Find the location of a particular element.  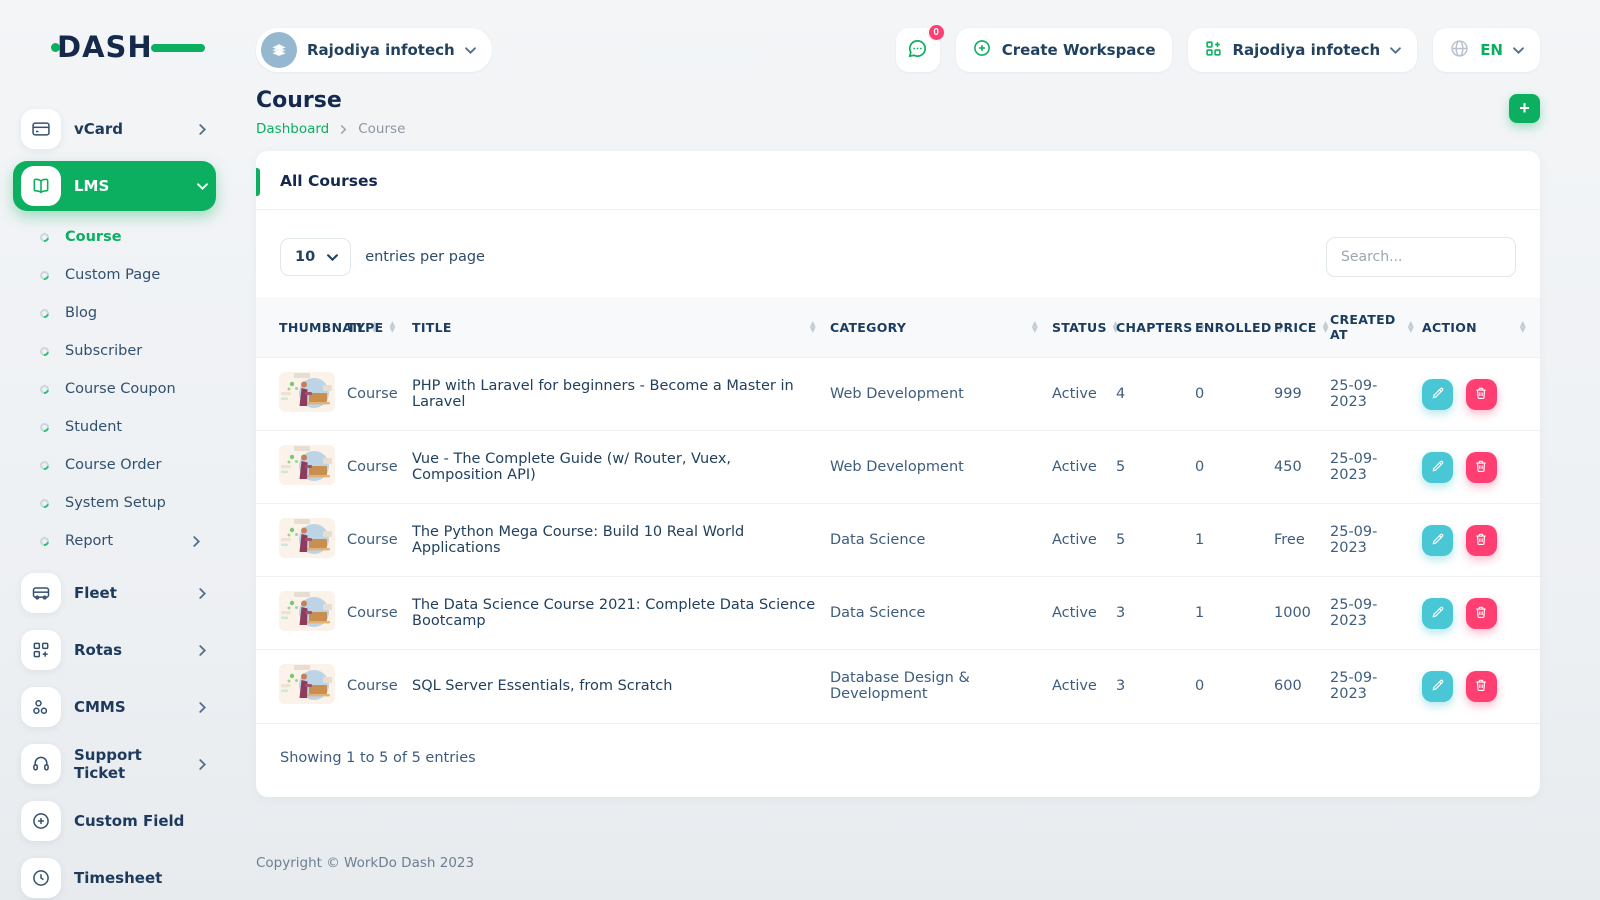

sidebar-subitem-course-order: Course Order is located at coordinates (114, 465).